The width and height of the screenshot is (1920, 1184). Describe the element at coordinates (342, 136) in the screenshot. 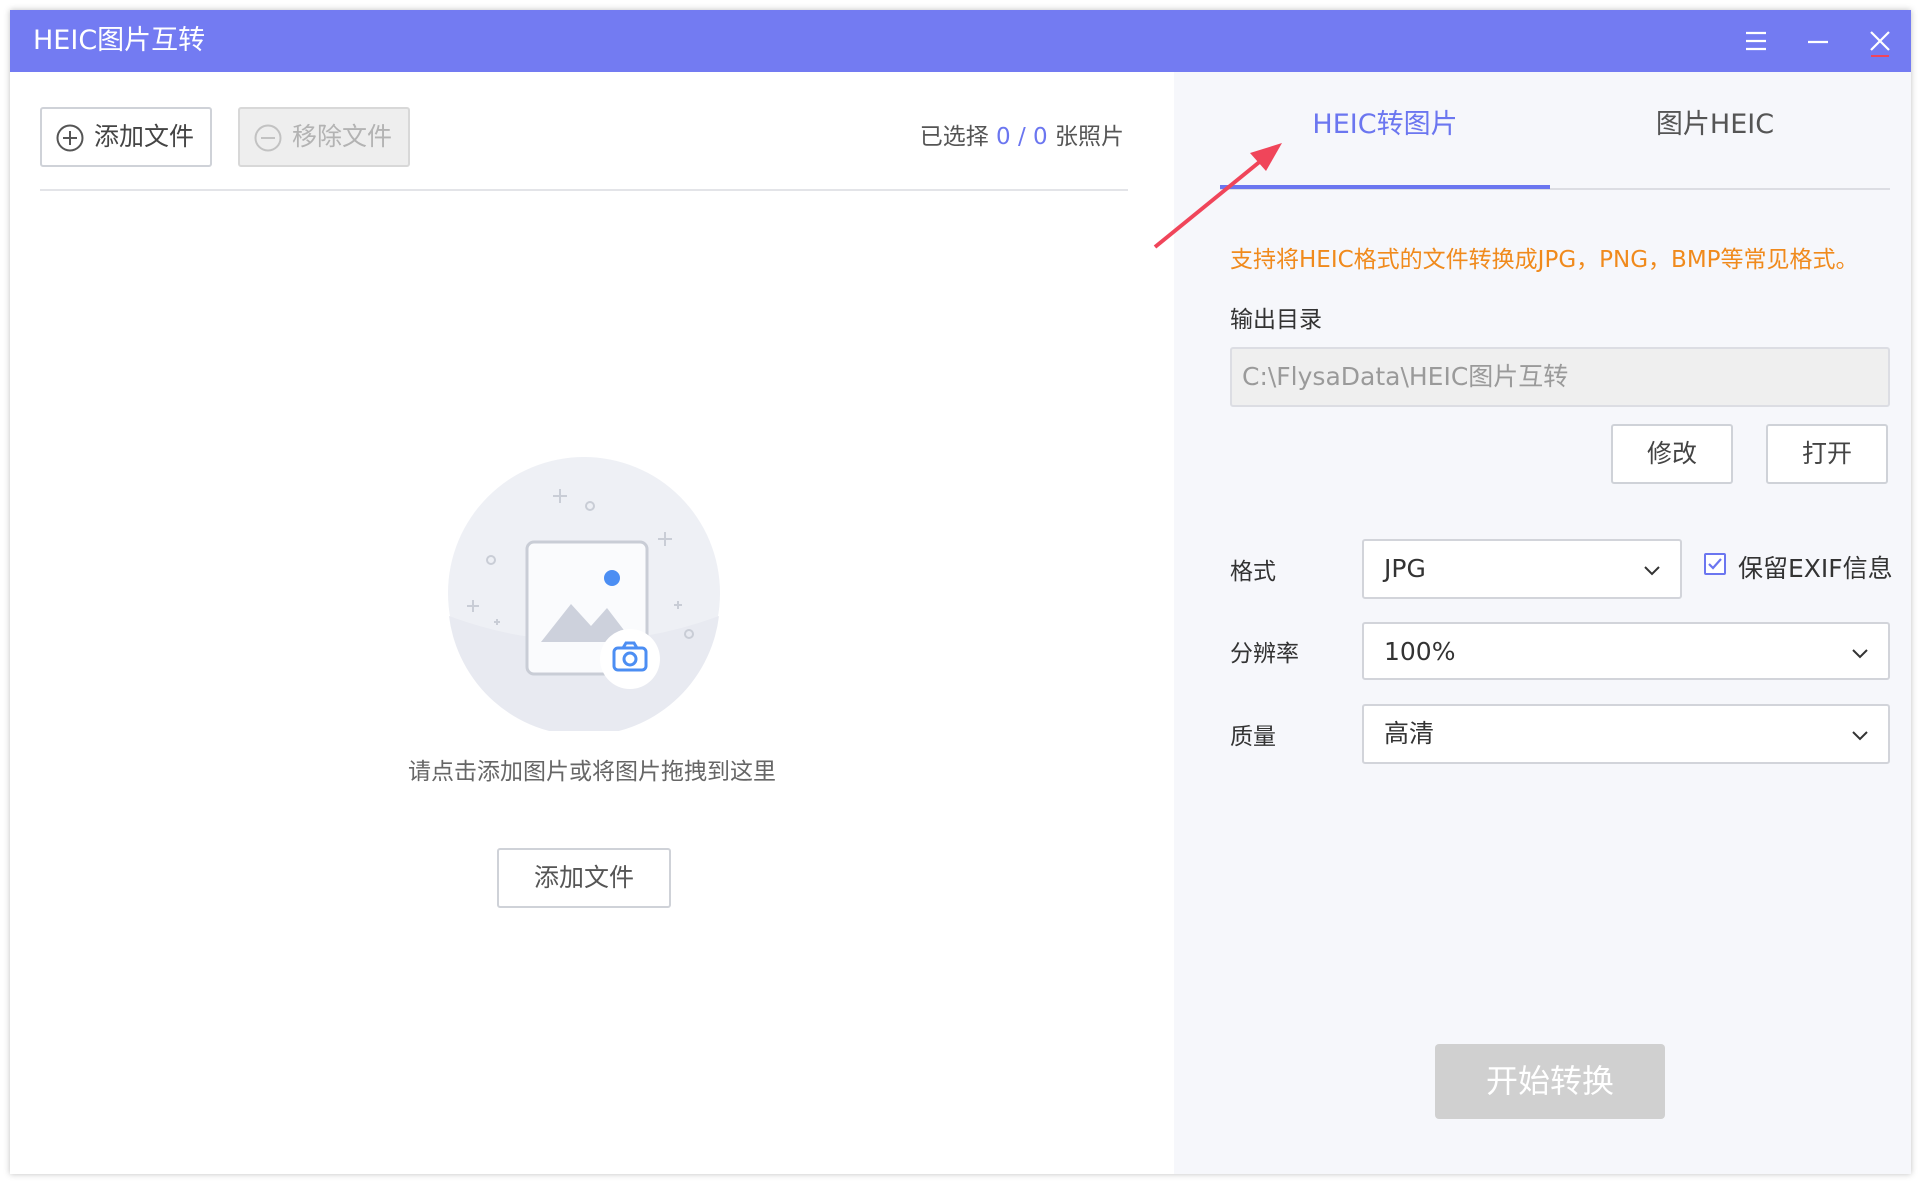

I see `remove-file-label: 移除文件` at that location.